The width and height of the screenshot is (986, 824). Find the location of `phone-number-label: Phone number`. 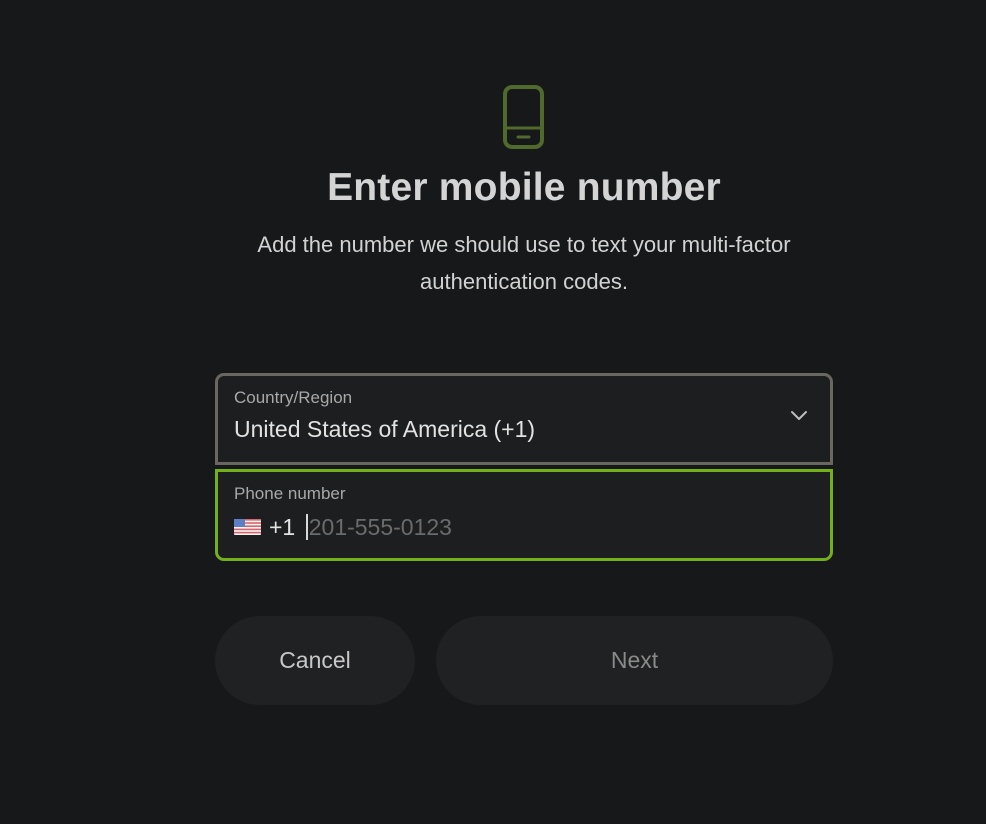

phone-number-label: Phone number is located at coordinates (290, 493).